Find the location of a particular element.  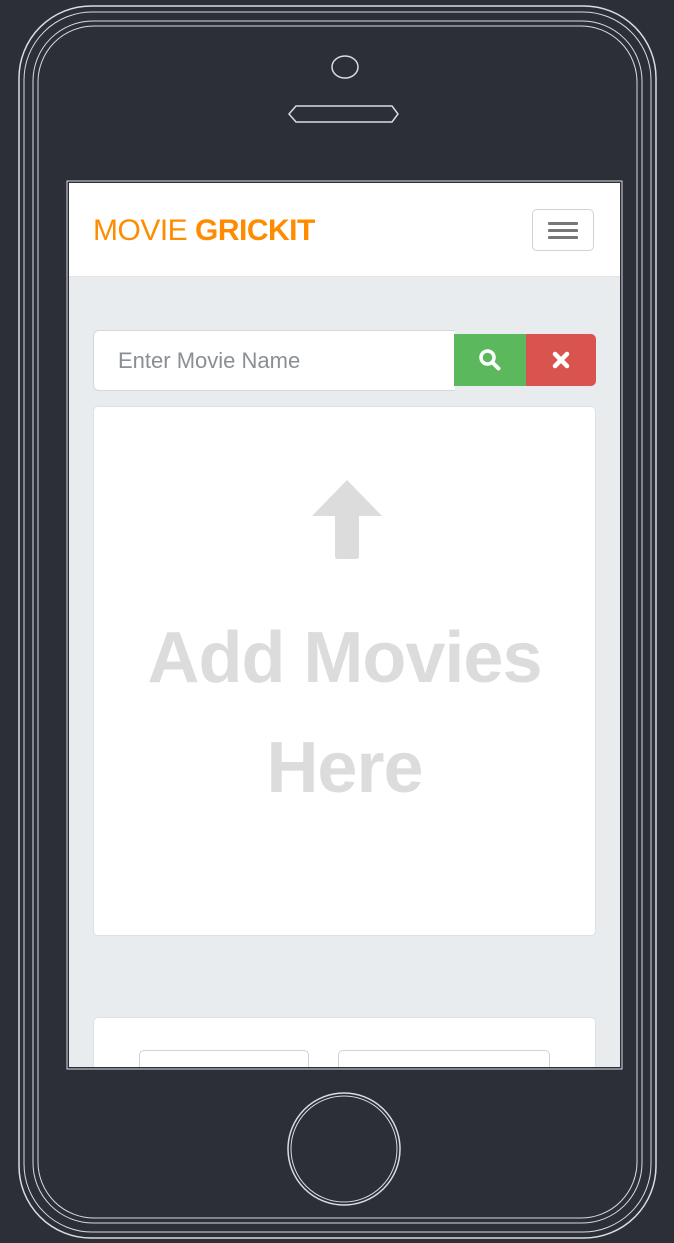

brand-text-grickit: GRICKIT is located at coordinates (255, 230).